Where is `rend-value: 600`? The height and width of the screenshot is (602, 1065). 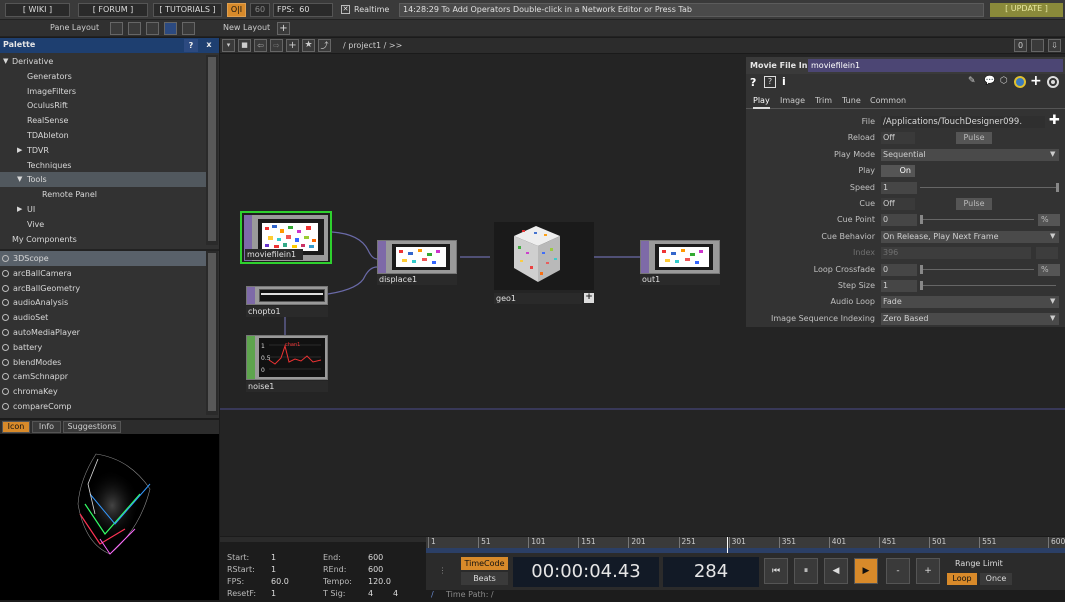
rend-value: 600 is located at coordinates (375, 569).